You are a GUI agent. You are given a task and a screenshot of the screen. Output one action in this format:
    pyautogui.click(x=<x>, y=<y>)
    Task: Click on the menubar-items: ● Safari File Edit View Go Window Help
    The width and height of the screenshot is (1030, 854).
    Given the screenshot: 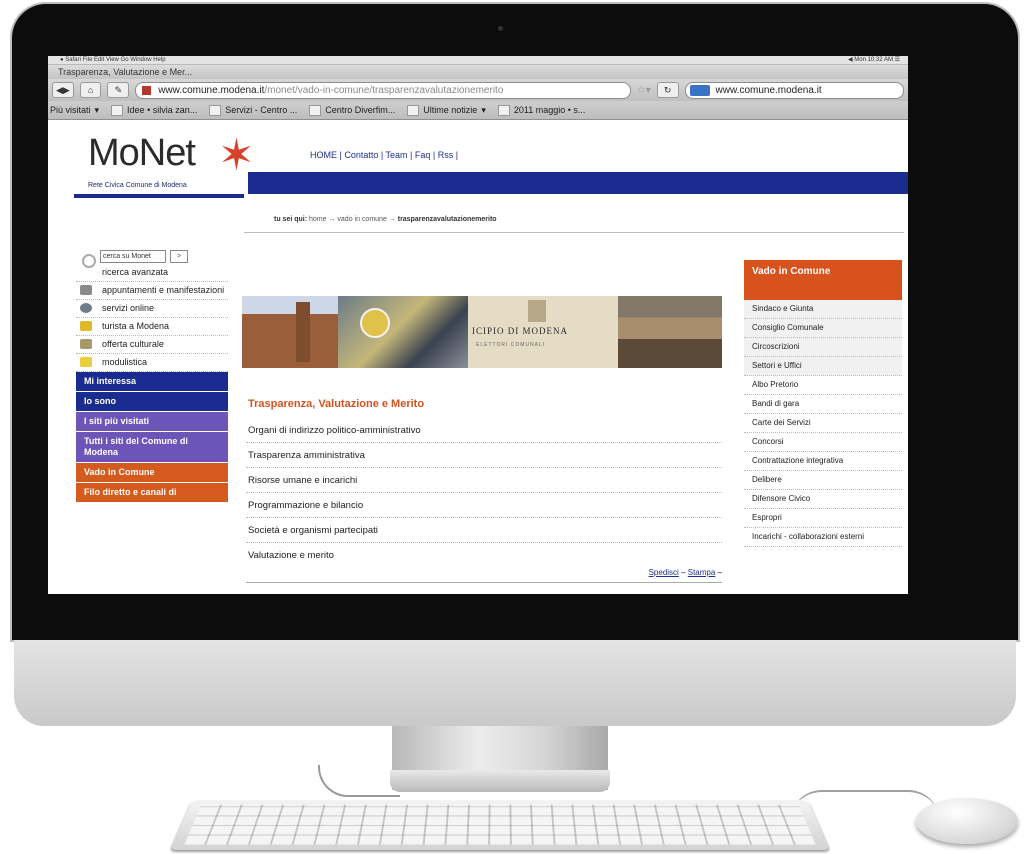 What is the action you would take?
    pyautogui.click(x=113, y=60)
    